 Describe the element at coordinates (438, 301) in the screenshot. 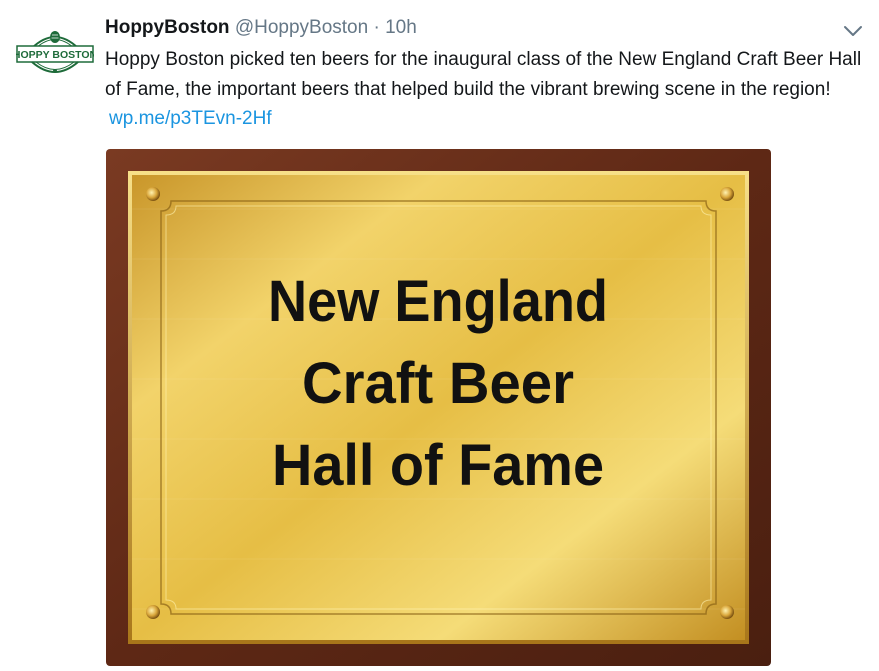

I see `plaque-line-1: New England` at that location.